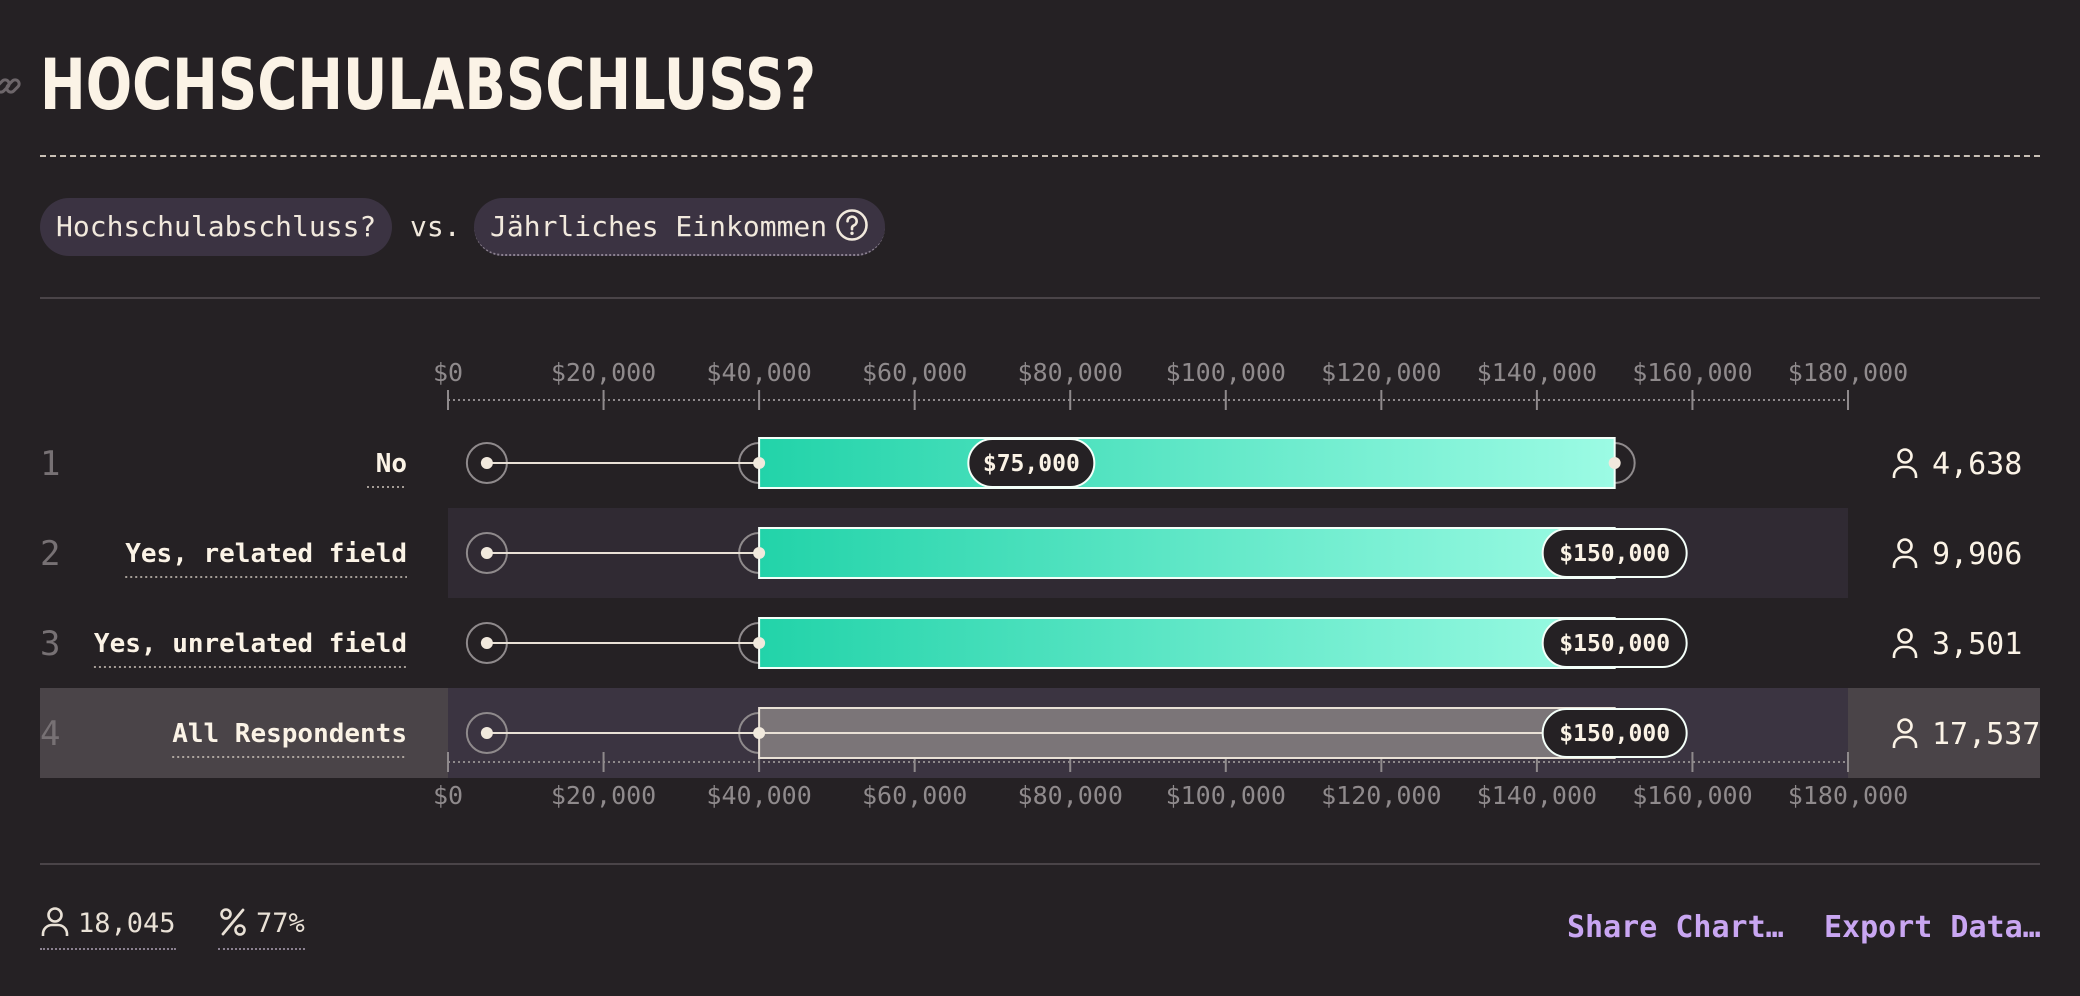 The height and width of the screenshot is (996, 2080). I want to click on total-respondents: 18,045, so click(108, 928).